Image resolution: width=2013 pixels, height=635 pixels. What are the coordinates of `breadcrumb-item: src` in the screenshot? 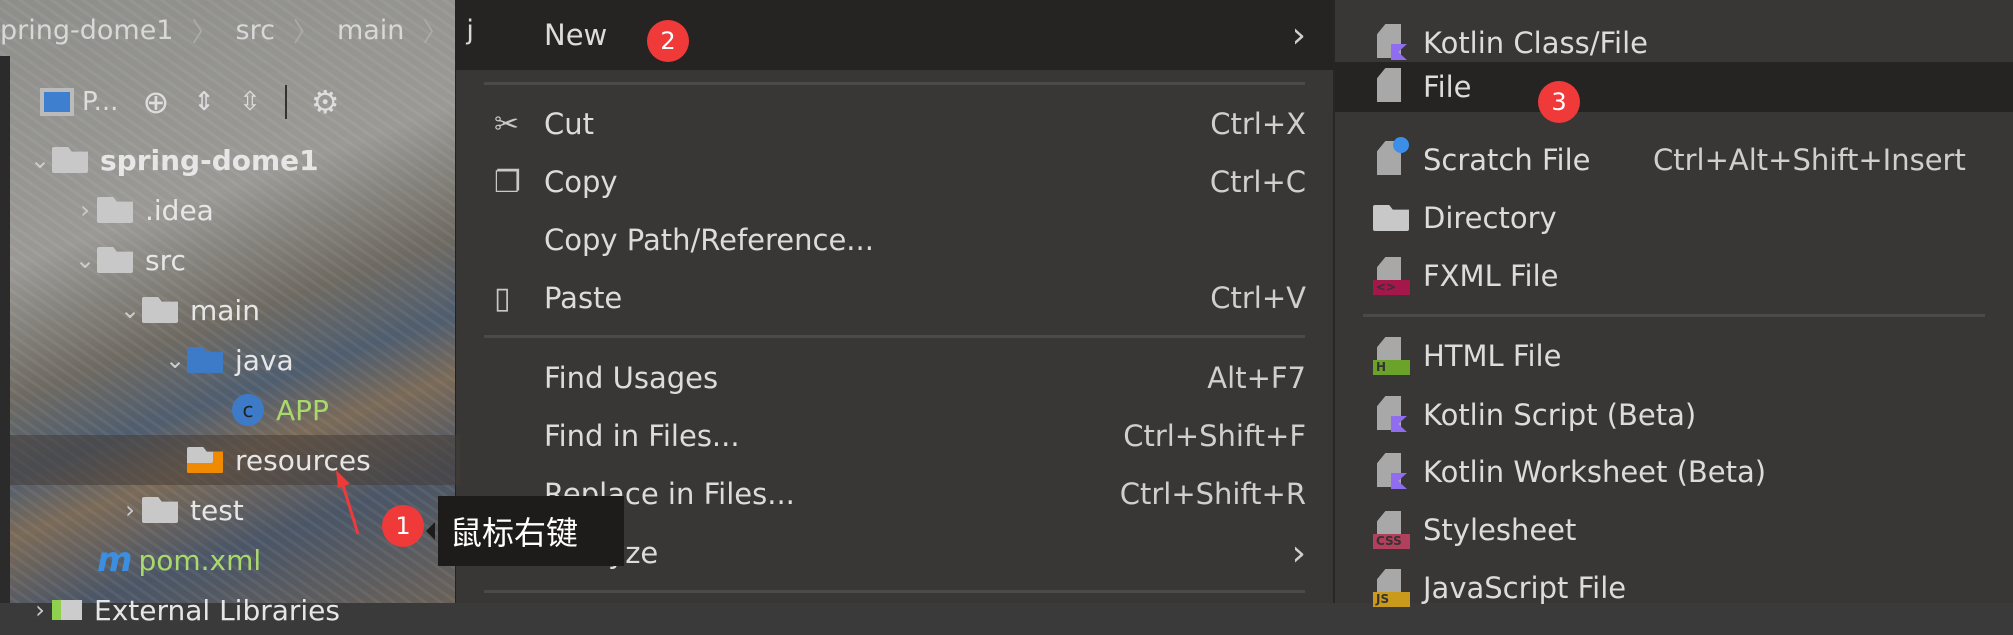 It's located at (255, 30).